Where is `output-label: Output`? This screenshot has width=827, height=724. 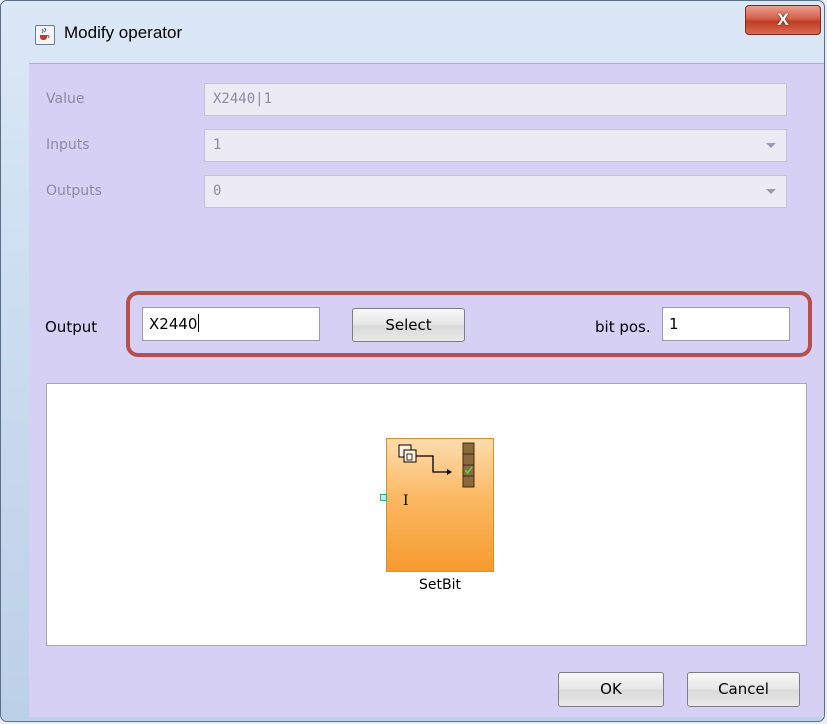
output-label: Output is located at coordinates (71, 327).